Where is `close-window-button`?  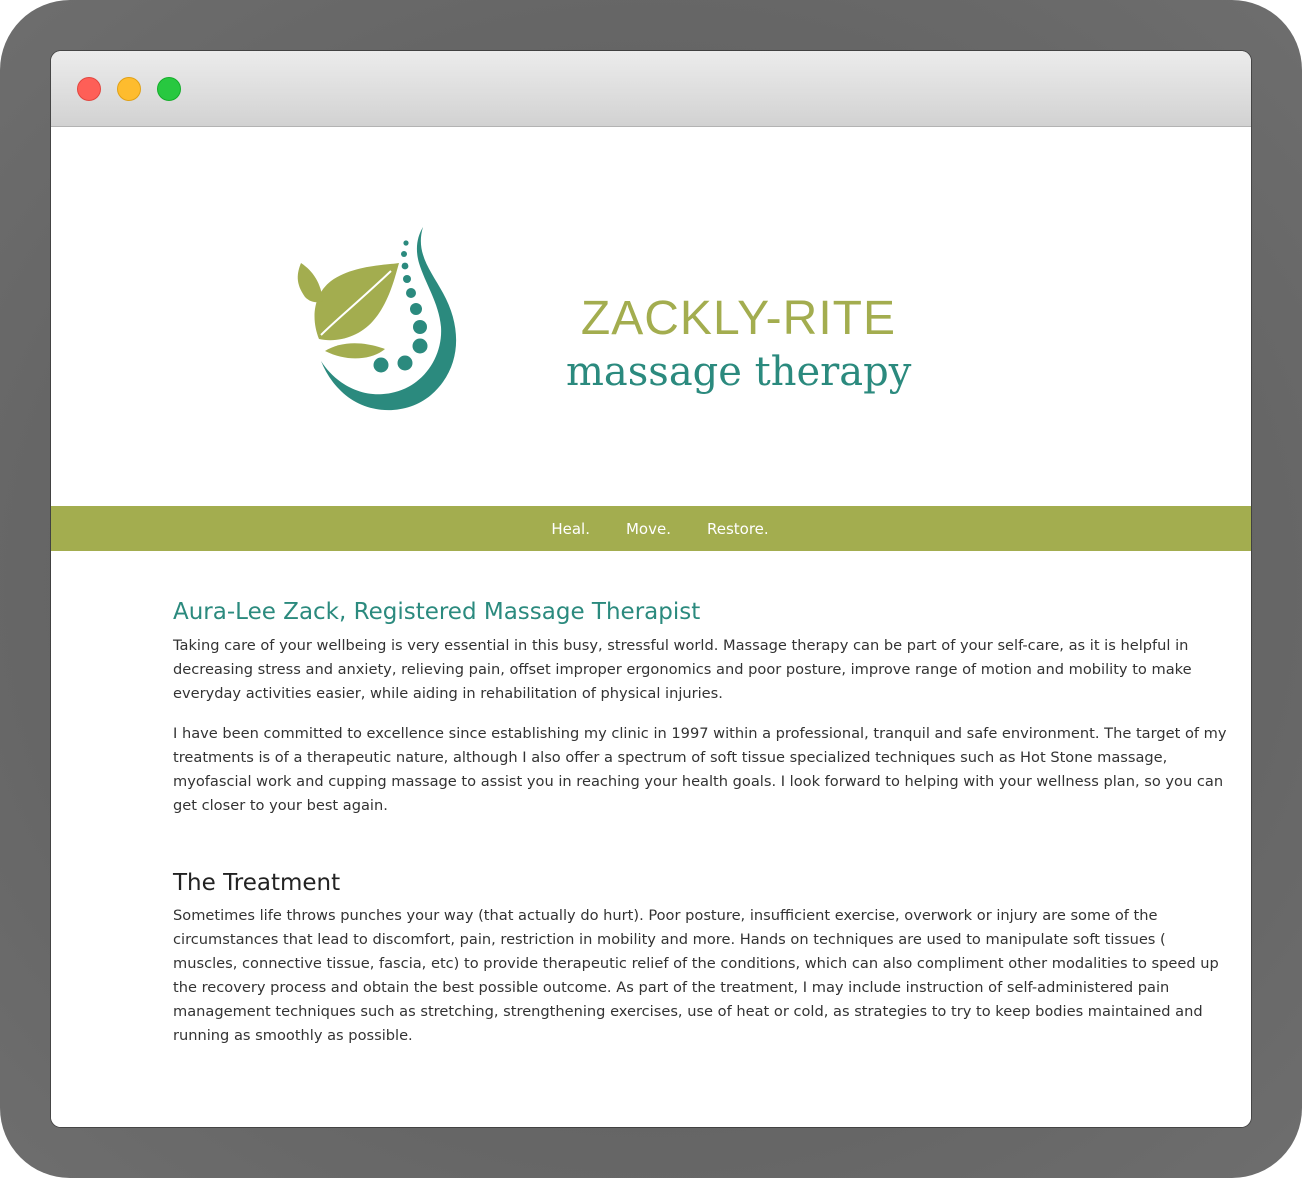 close-window-button is located at coordinates (89, 89).